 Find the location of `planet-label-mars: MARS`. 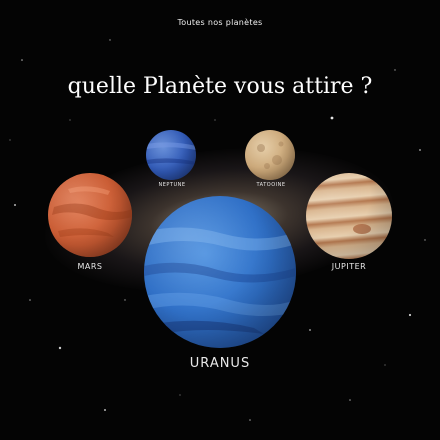

planet-label-mars: MARS is located at coordinates (90, 266).